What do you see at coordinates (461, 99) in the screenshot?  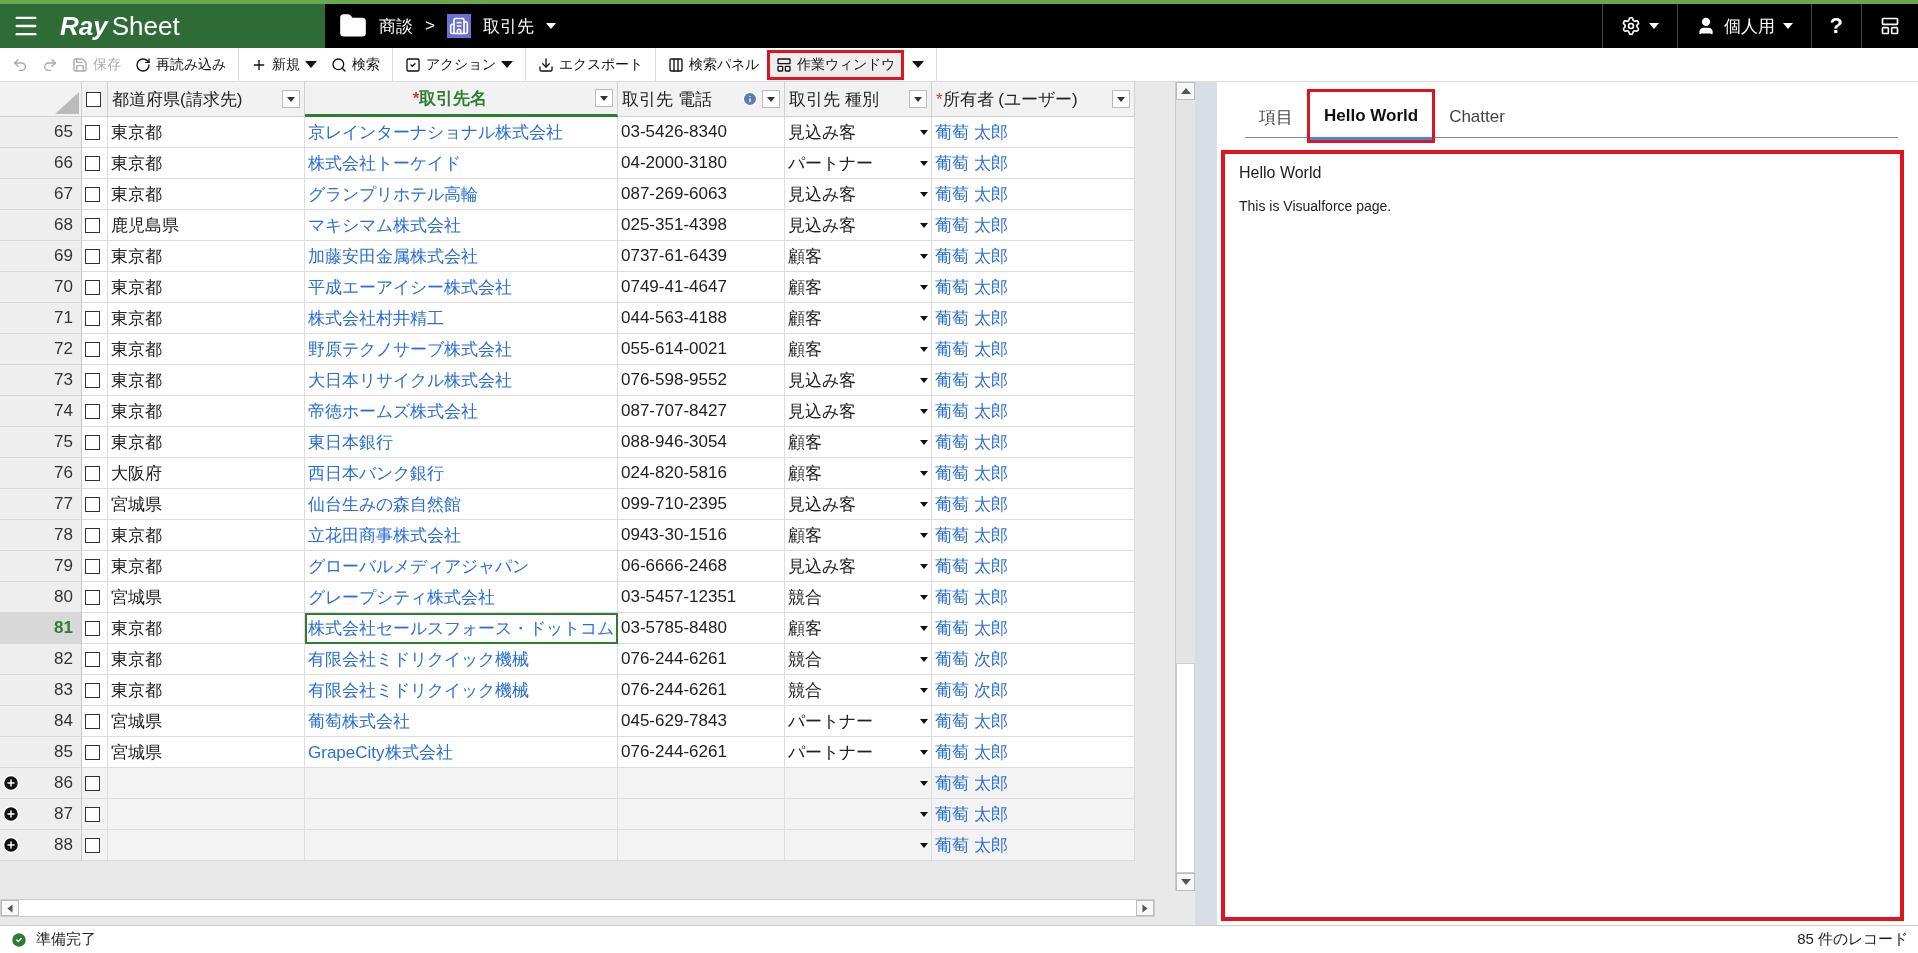 I see `column-header: *取引先名` at bounding box center [461, 99].